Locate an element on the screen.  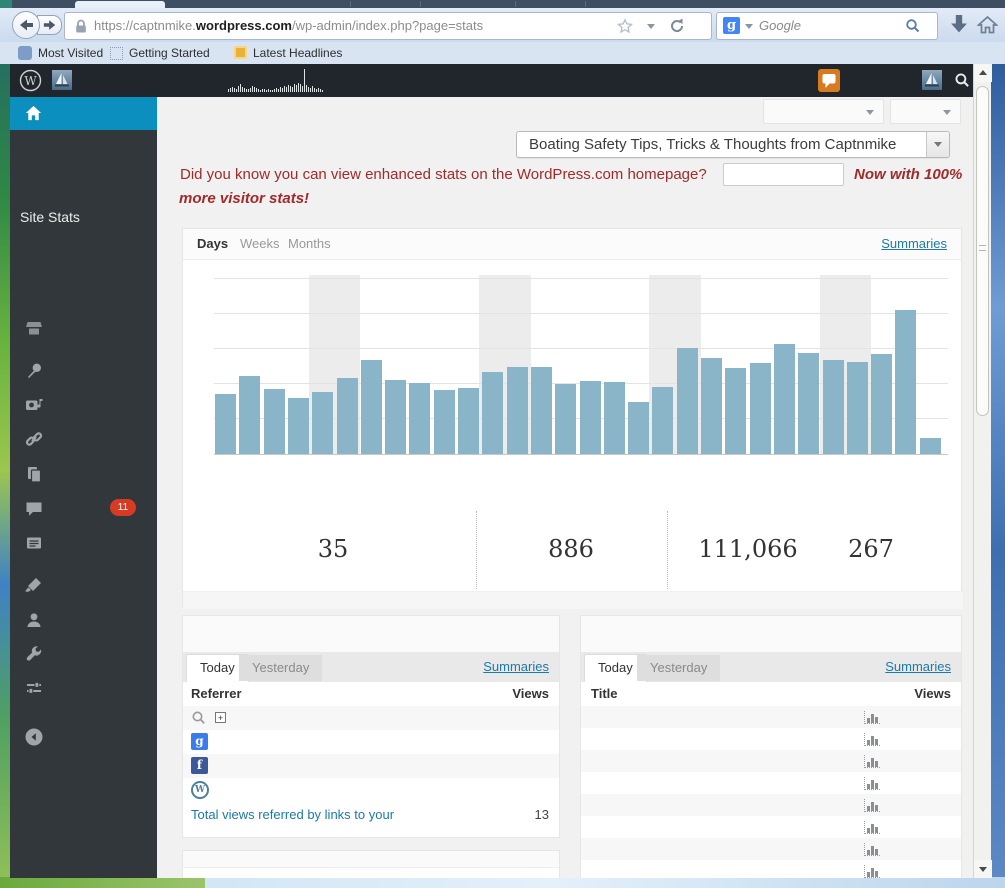
referrers-summaries-link: Summaries is located at coordinates (516, 667).